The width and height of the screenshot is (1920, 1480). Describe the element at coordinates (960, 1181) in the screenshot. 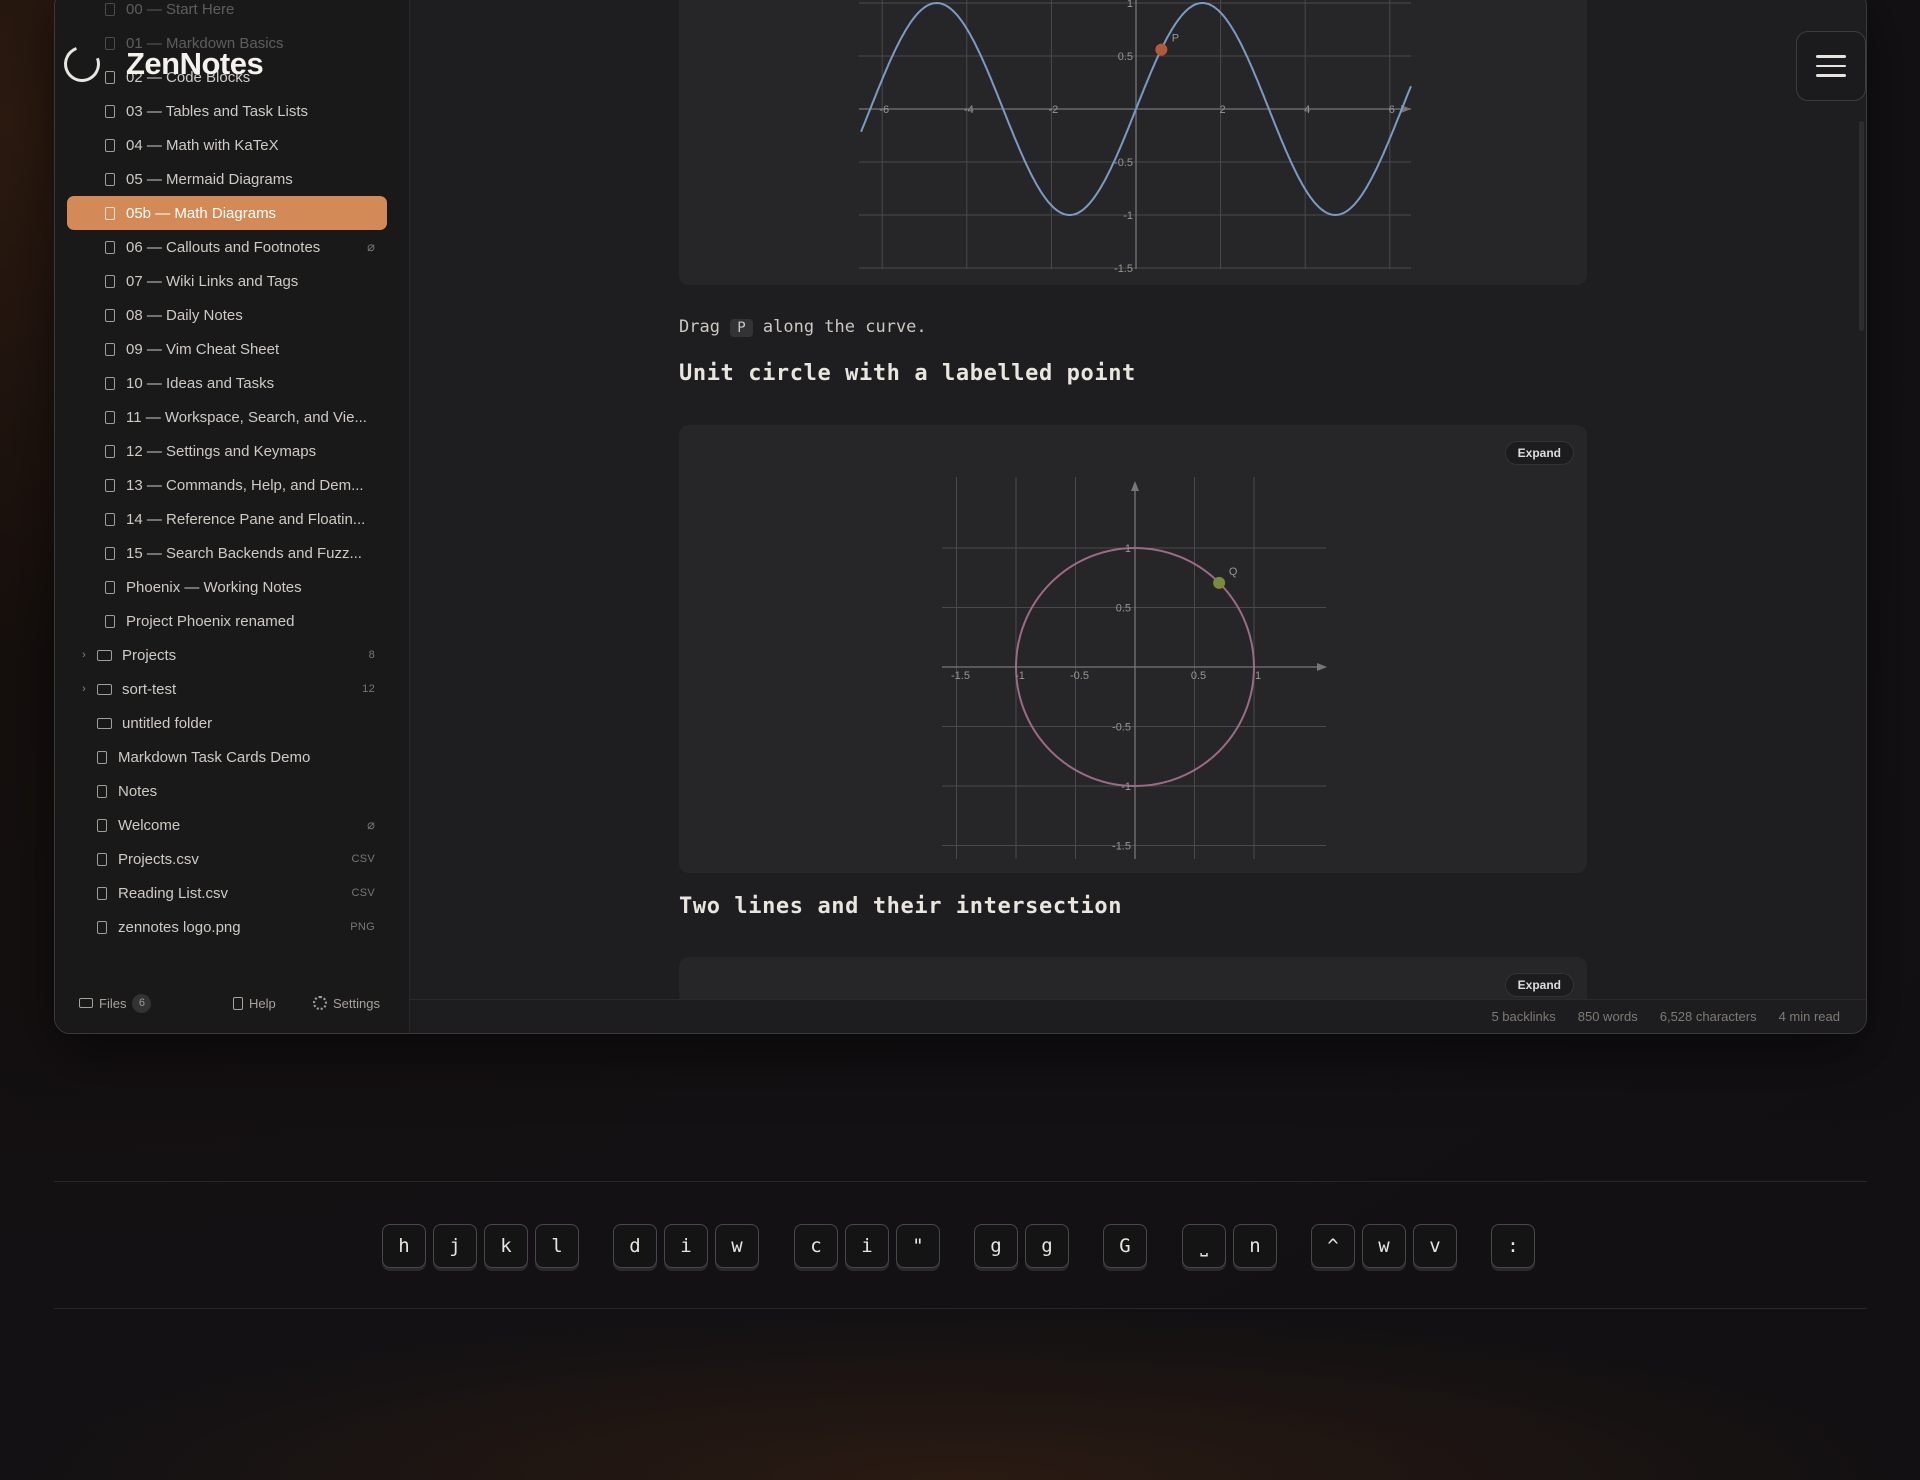

I see `divider-top` at that location.